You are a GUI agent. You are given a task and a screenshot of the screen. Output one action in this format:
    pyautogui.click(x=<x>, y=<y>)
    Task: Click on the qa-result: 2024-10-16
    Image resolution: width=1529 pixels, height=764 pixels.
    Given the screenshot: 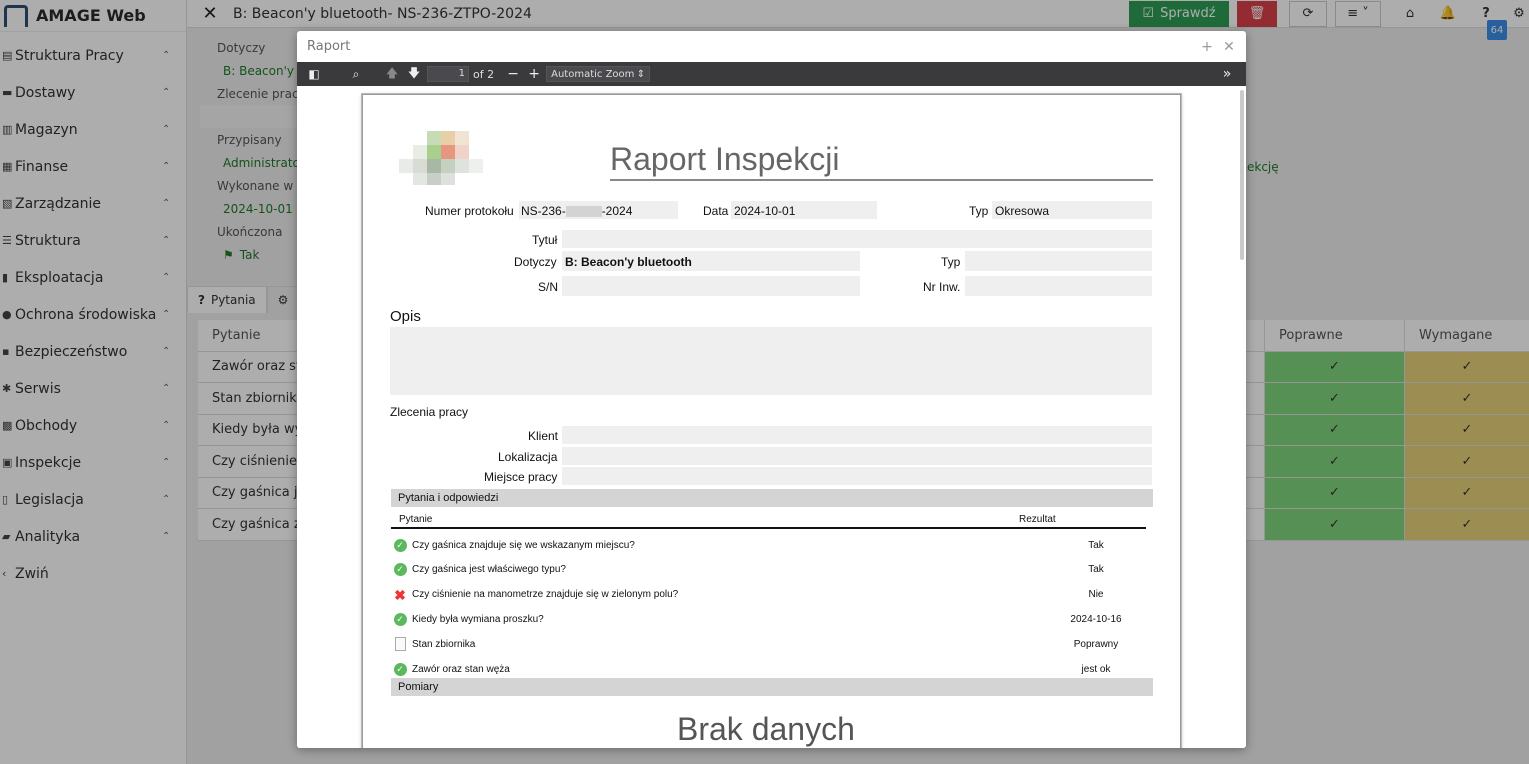 What is the action you would take?
    pyautogui.click(x=1096, y=619)
    